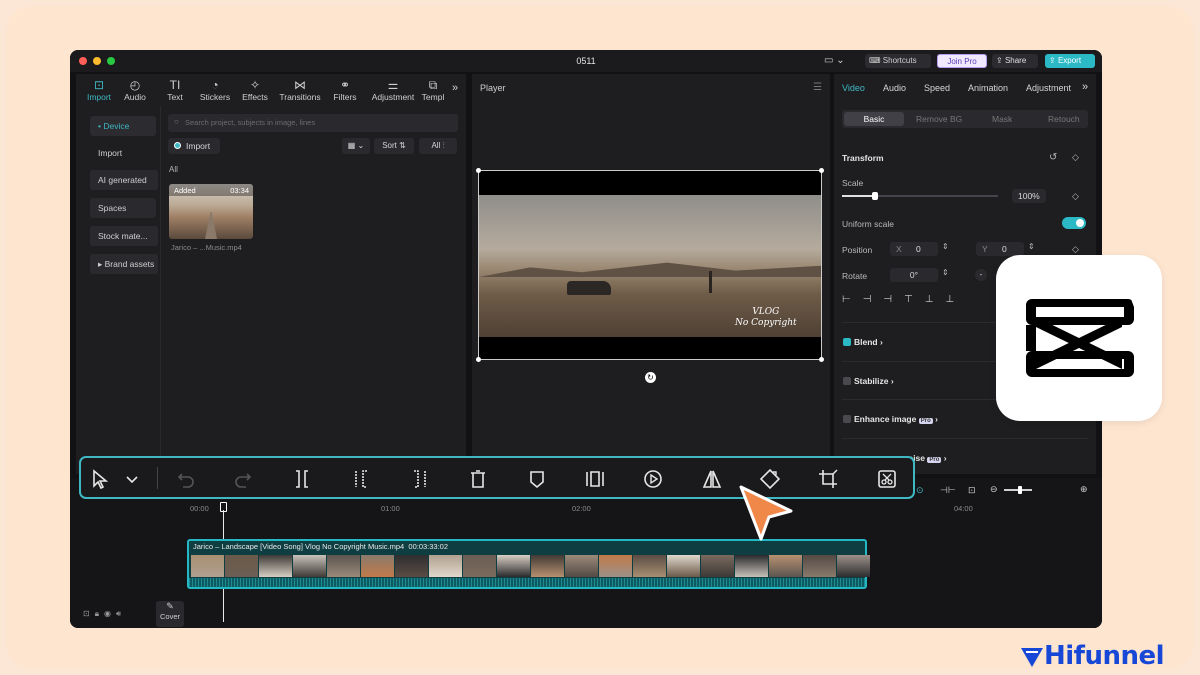  Describe the element at coordinates (1048, 88) in the screenshot. I see `tab-adjustment-props: Adjustment` at that location.